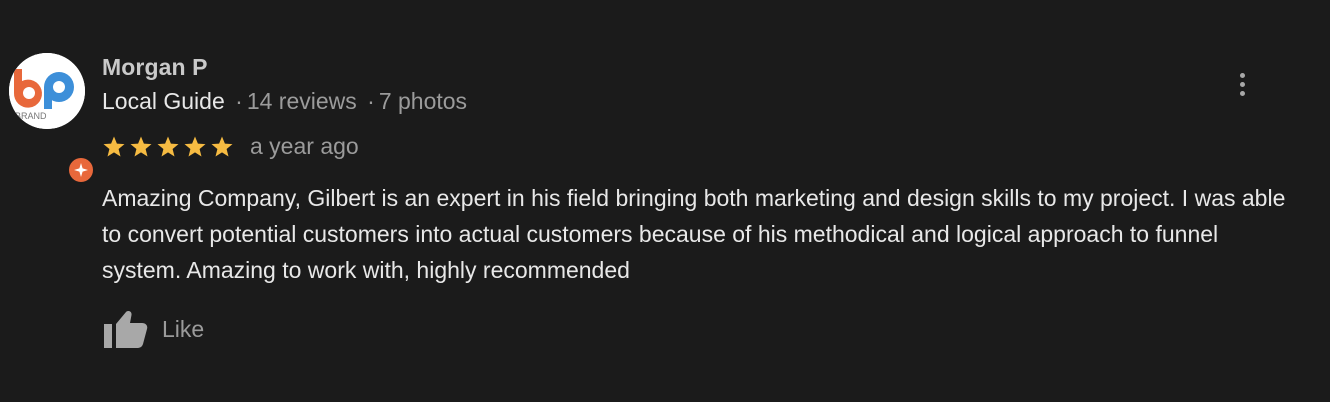  I want to click on like-label: Like, so click(183, 328).